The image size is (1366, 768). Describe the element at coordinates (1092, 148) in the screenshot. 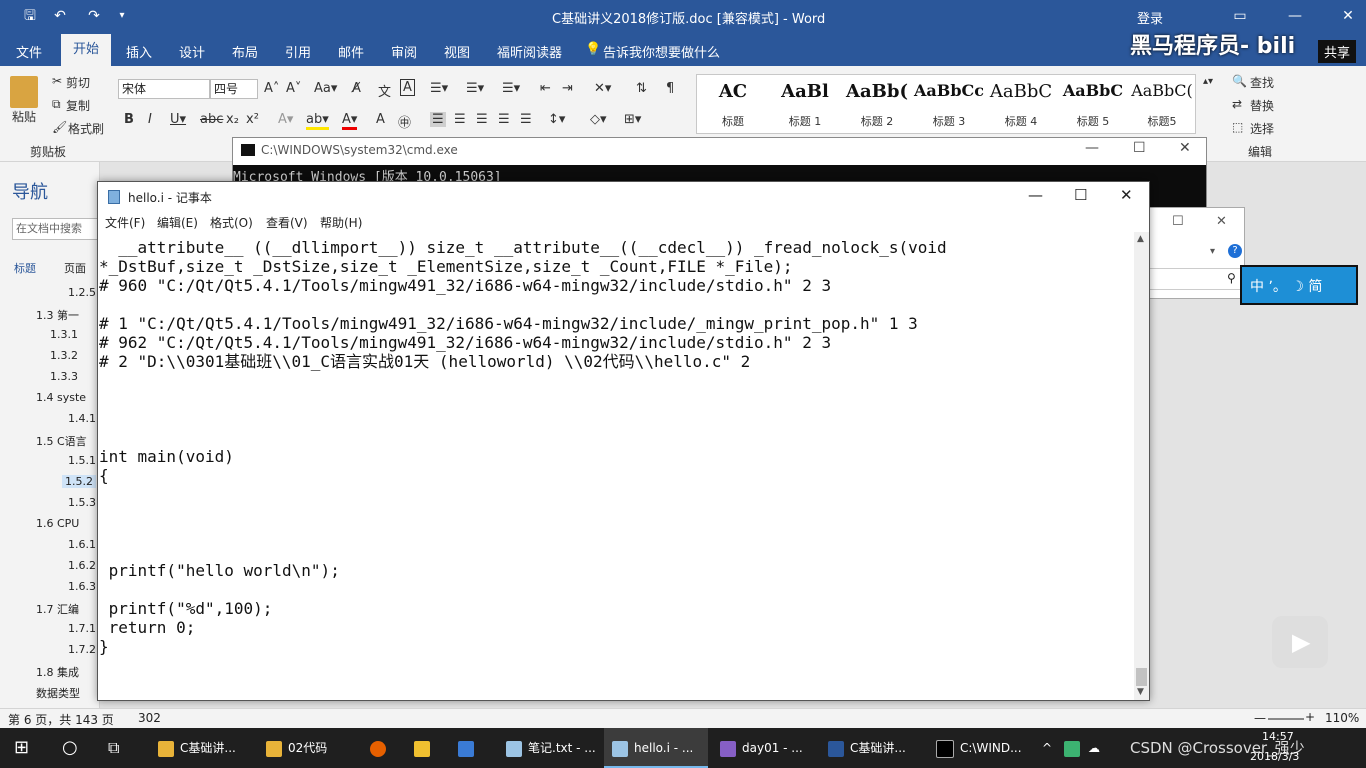

I see `cmd-minimize-icon: —` at that location.